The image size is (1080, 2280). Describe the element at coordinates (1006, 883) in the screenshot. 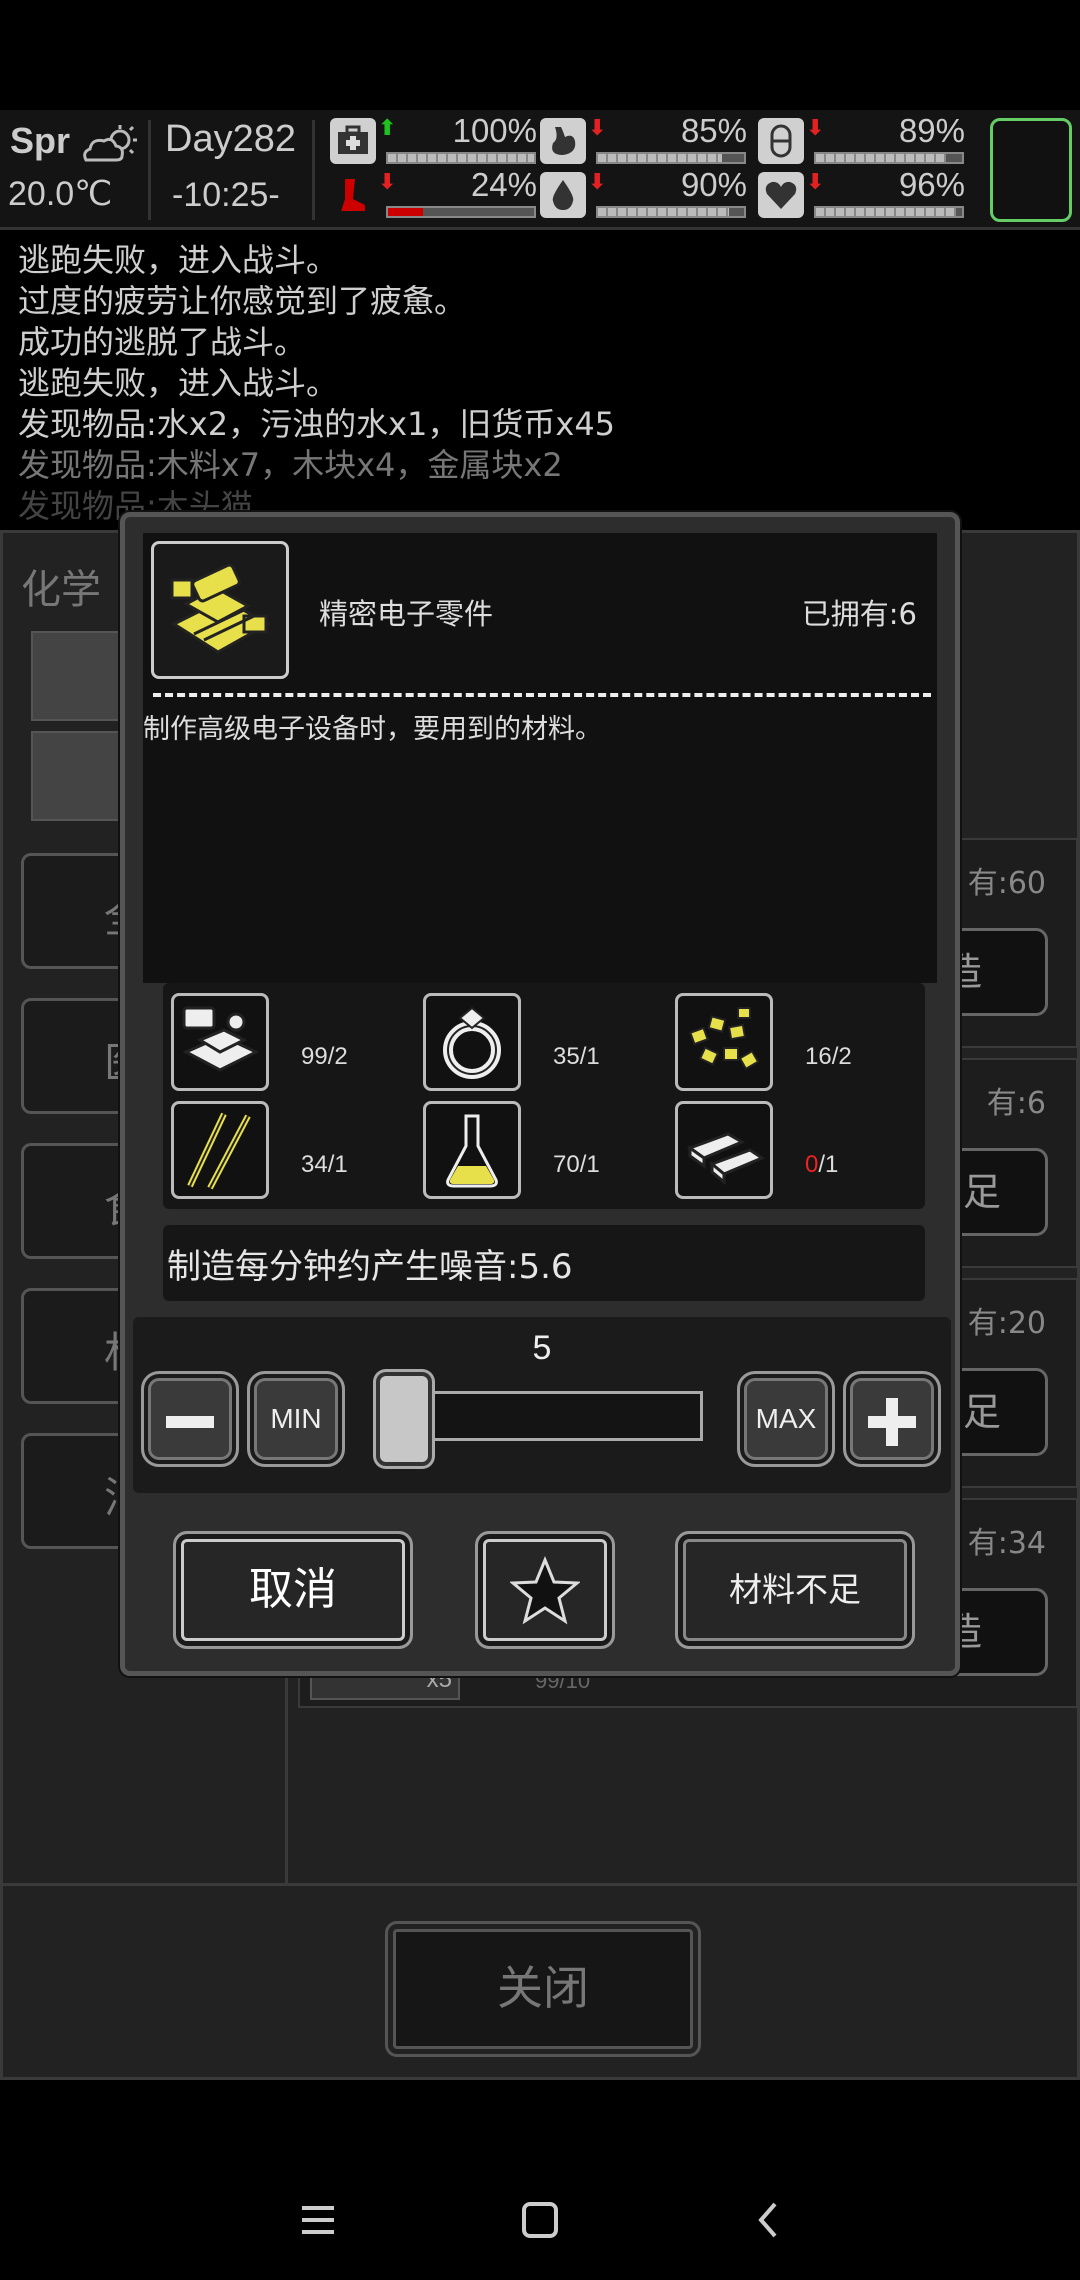

I see `owned-count: 有:60` at that location.